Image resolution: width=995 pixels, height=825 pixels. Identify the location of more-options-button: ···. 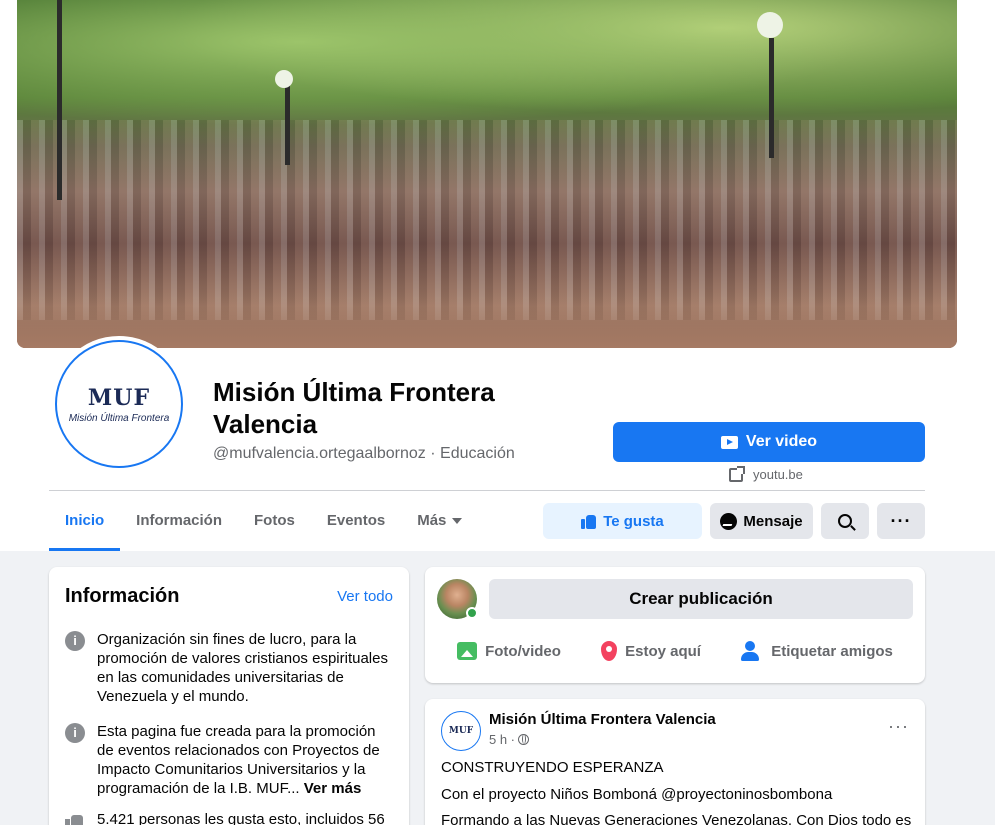
(901, 521).